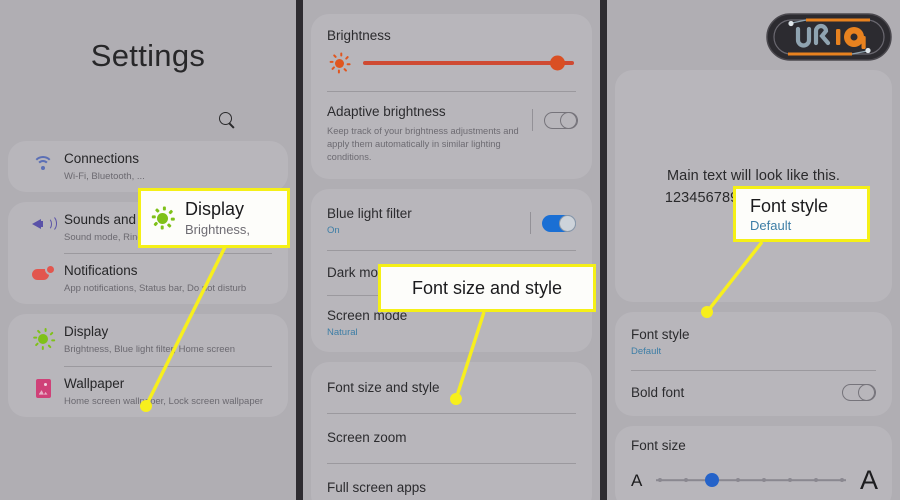  I want to click on brightness-slider-knob, so click(558, 63).